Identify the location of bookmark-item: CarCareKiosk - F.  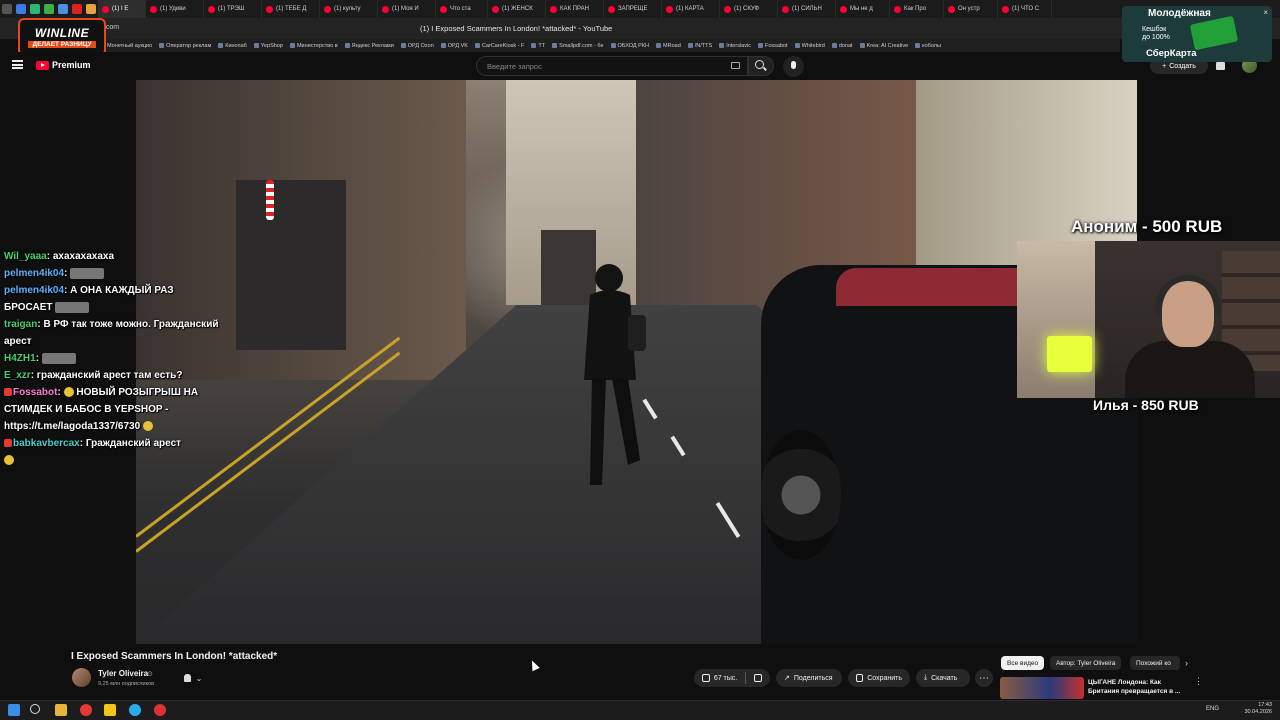
(499, 46).